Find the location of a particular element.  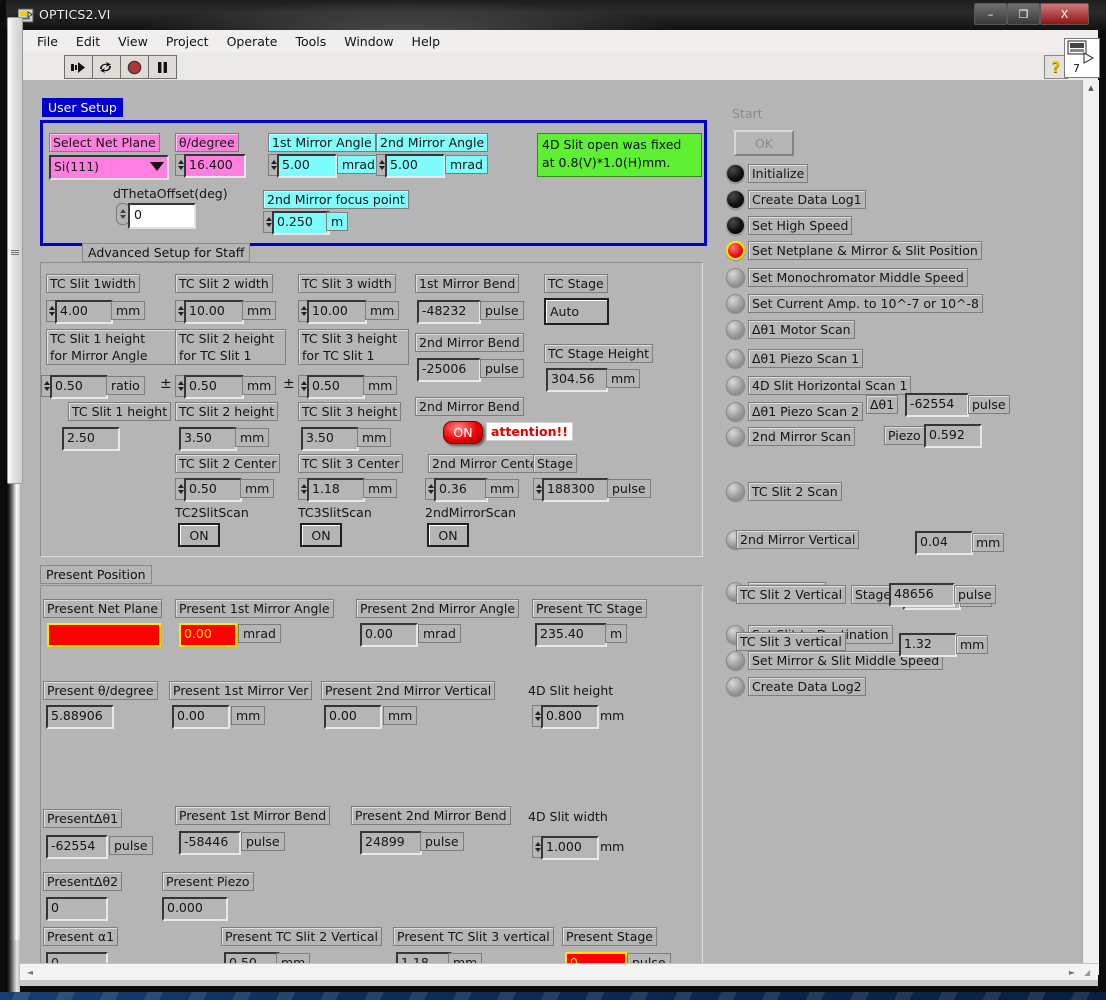

theta-degree-label: θ/degree is located at coordinates (207, 142).